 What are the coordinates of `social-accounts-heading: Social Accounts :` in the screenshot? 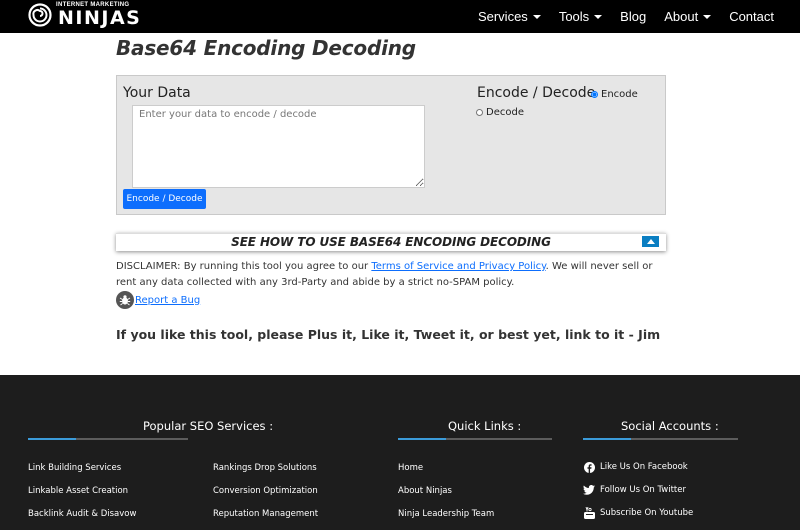 It's located at (670, 426).